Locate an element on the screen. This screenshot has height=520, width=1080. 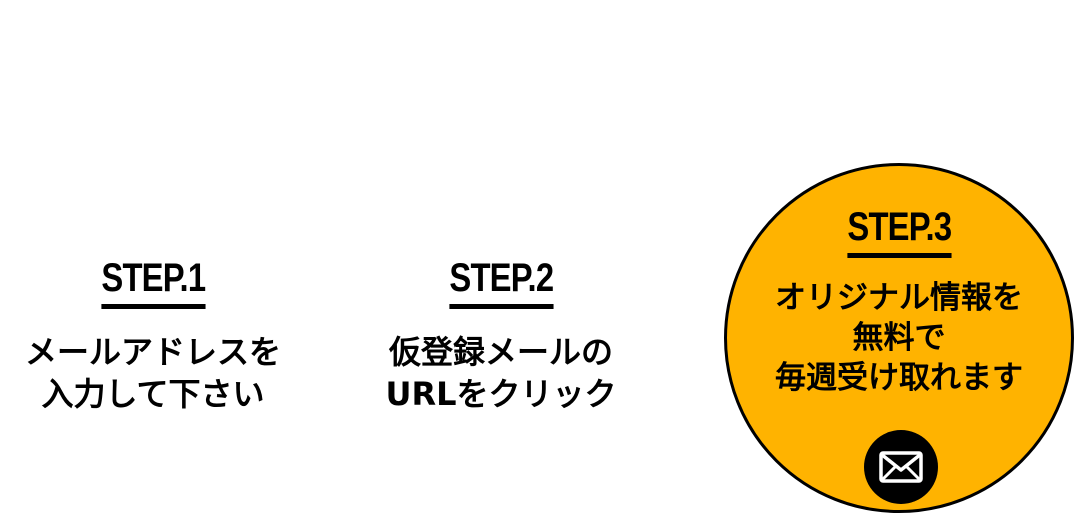
step-2-description-line-2: URLをクリック is located at coordinates (501, 394).